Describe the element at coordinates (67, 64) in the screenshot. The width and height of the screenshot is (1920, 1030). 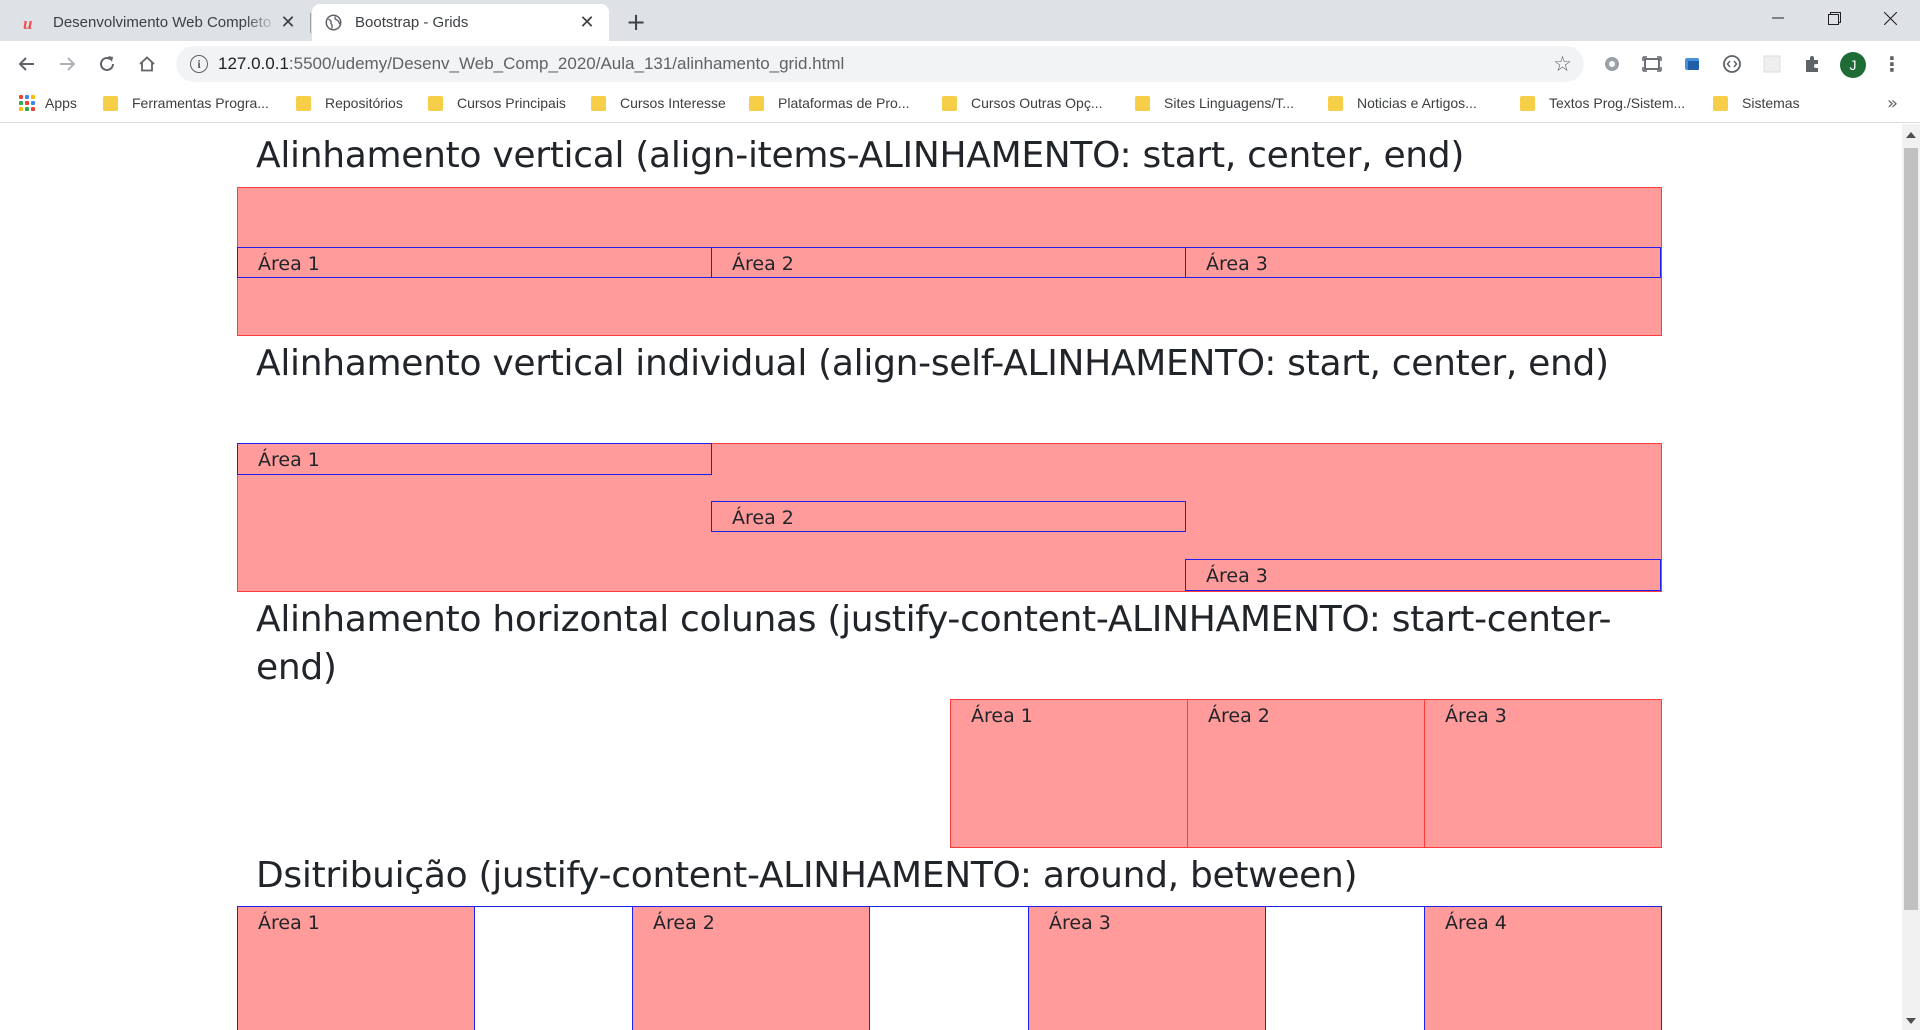
I see `forward-arrow-icon` at that location.